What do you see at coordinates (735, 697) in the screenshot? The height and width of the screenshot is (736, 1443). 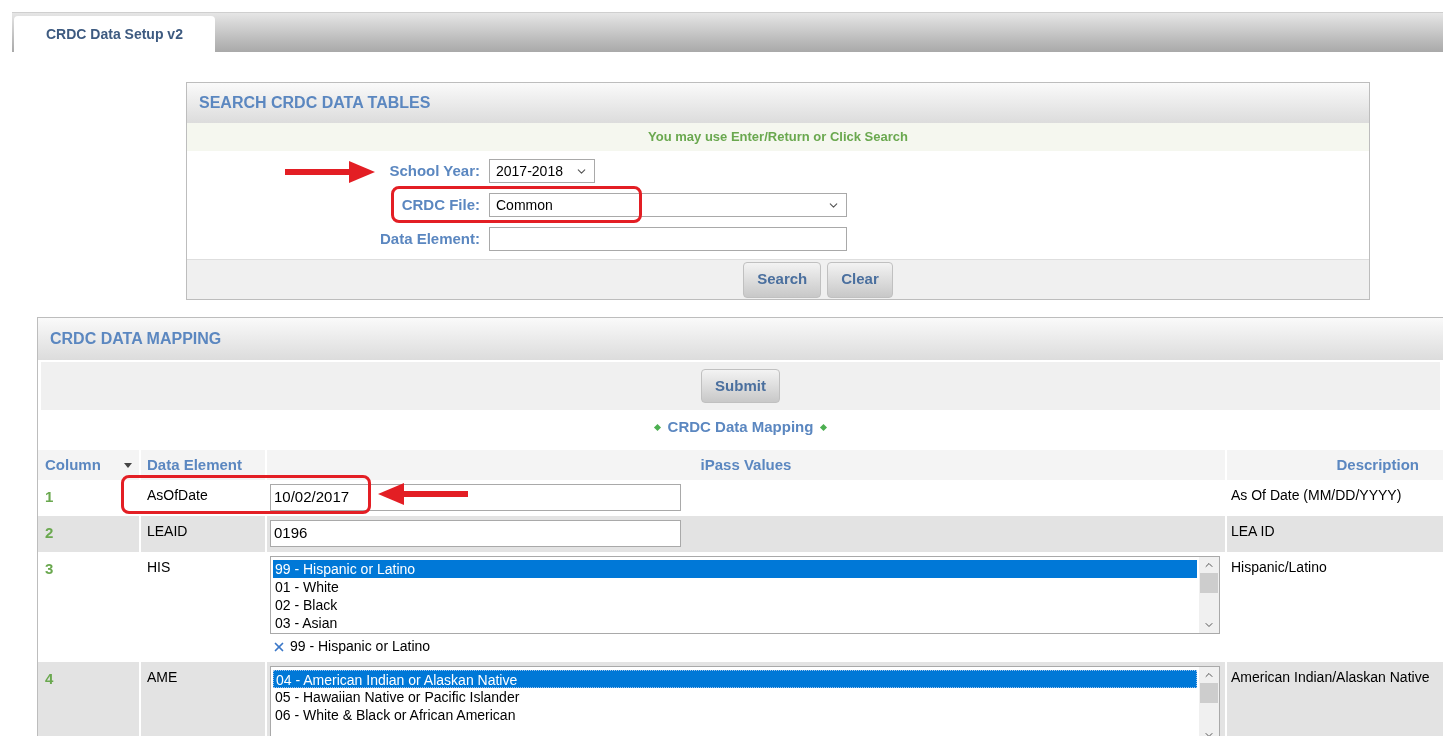 I see `list-option: 05 - Hawaiian Native or Pacific Islander` at bounding box center [735, 697].